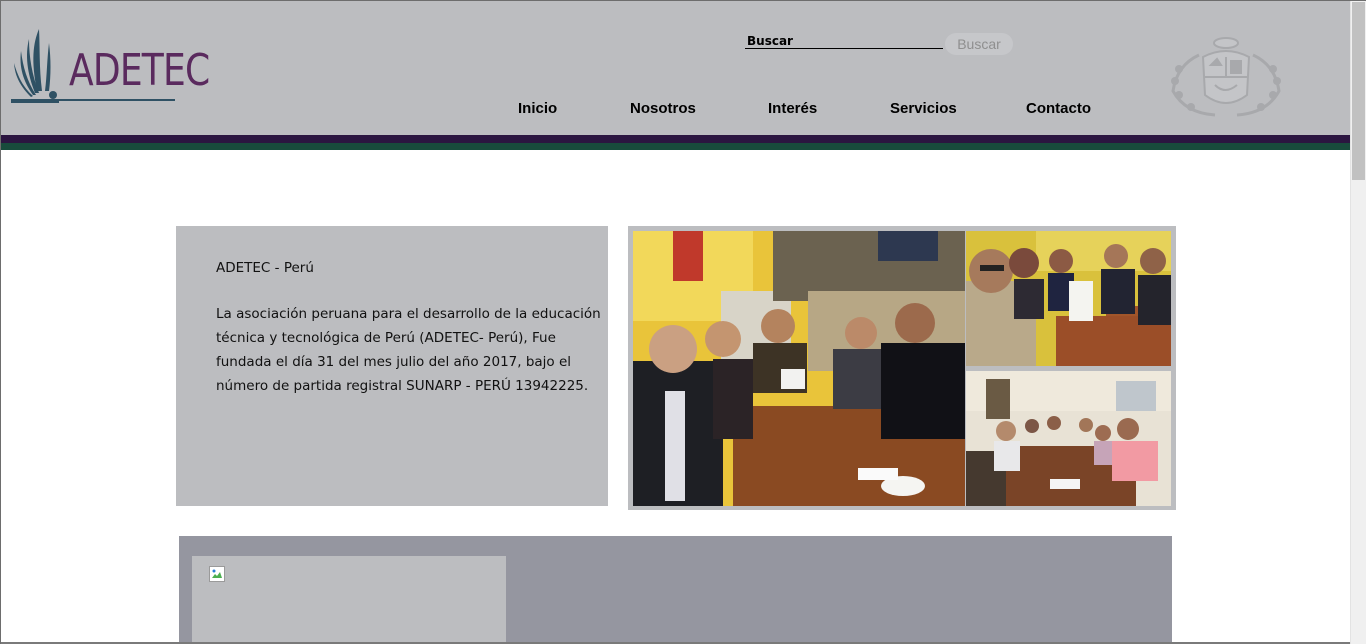  I want to click on group-photo-dinner, so click(1068, 438).